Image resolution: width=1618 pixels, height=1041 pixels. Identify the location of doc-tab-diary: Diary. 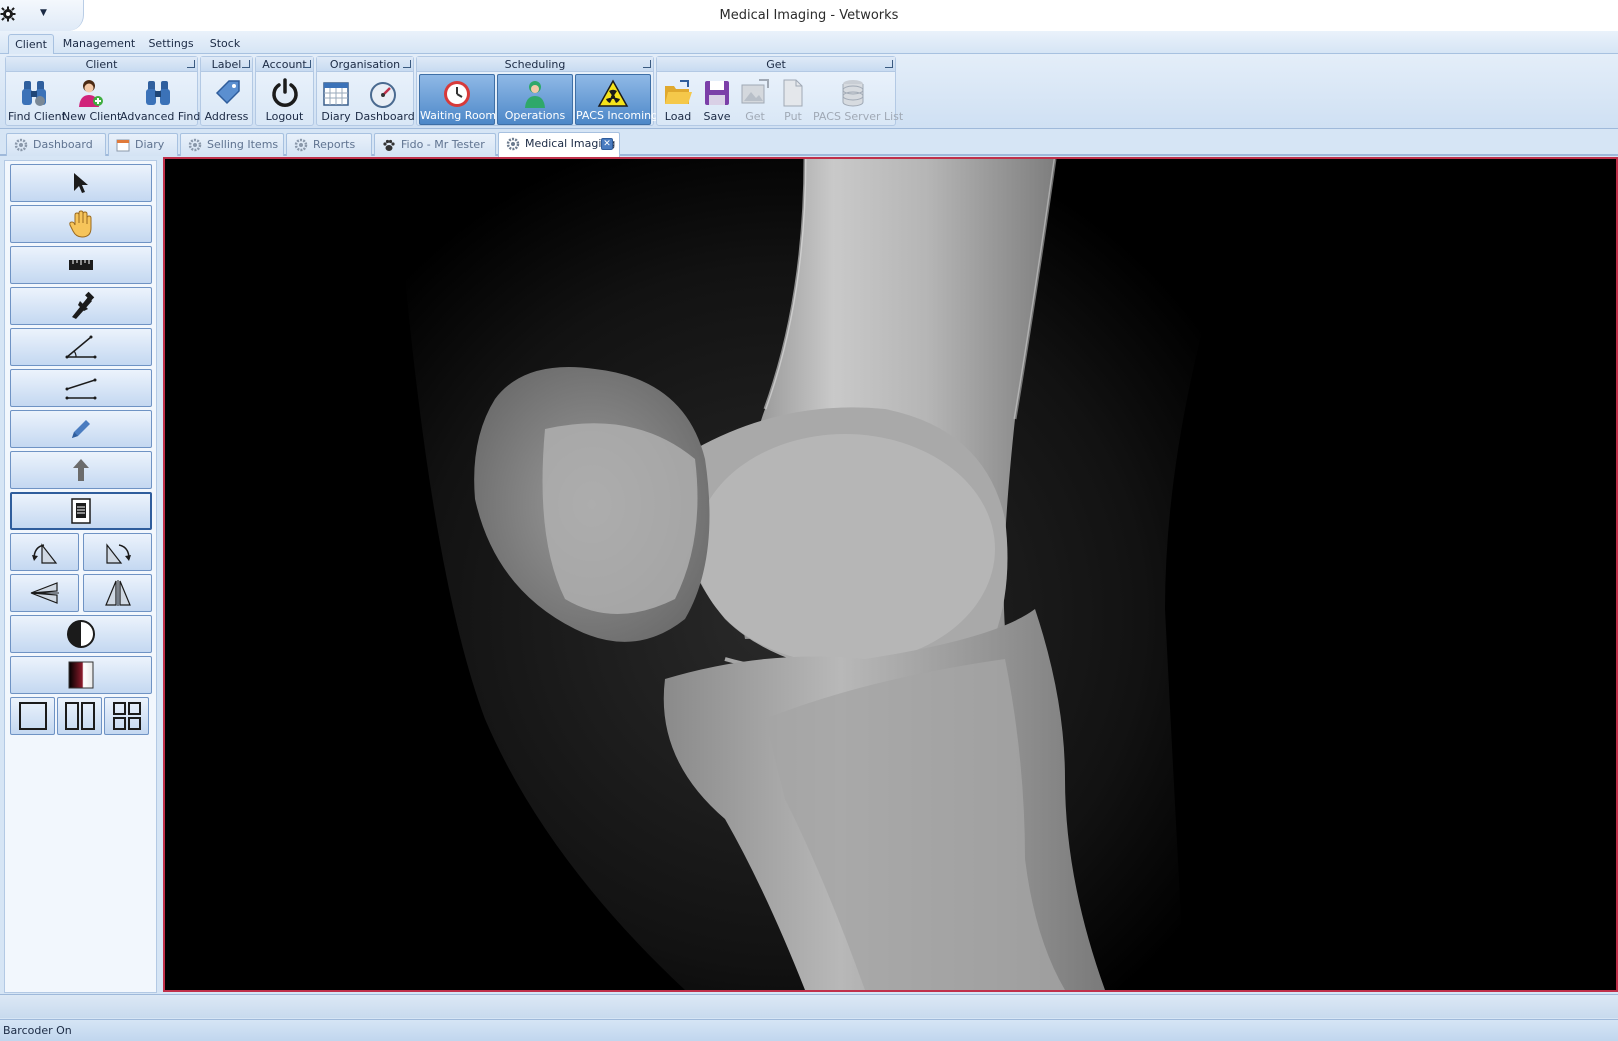
(143, 144).